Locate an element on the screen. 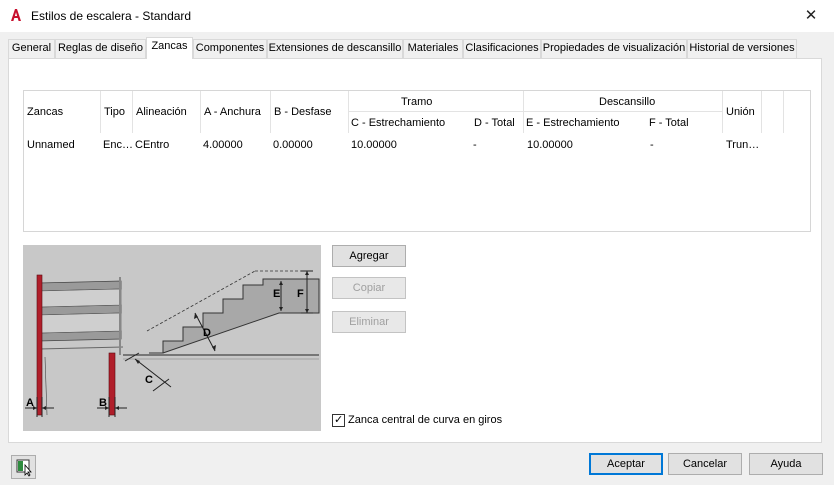  delete-button: Eliminar is located at coordinates (369, 322).